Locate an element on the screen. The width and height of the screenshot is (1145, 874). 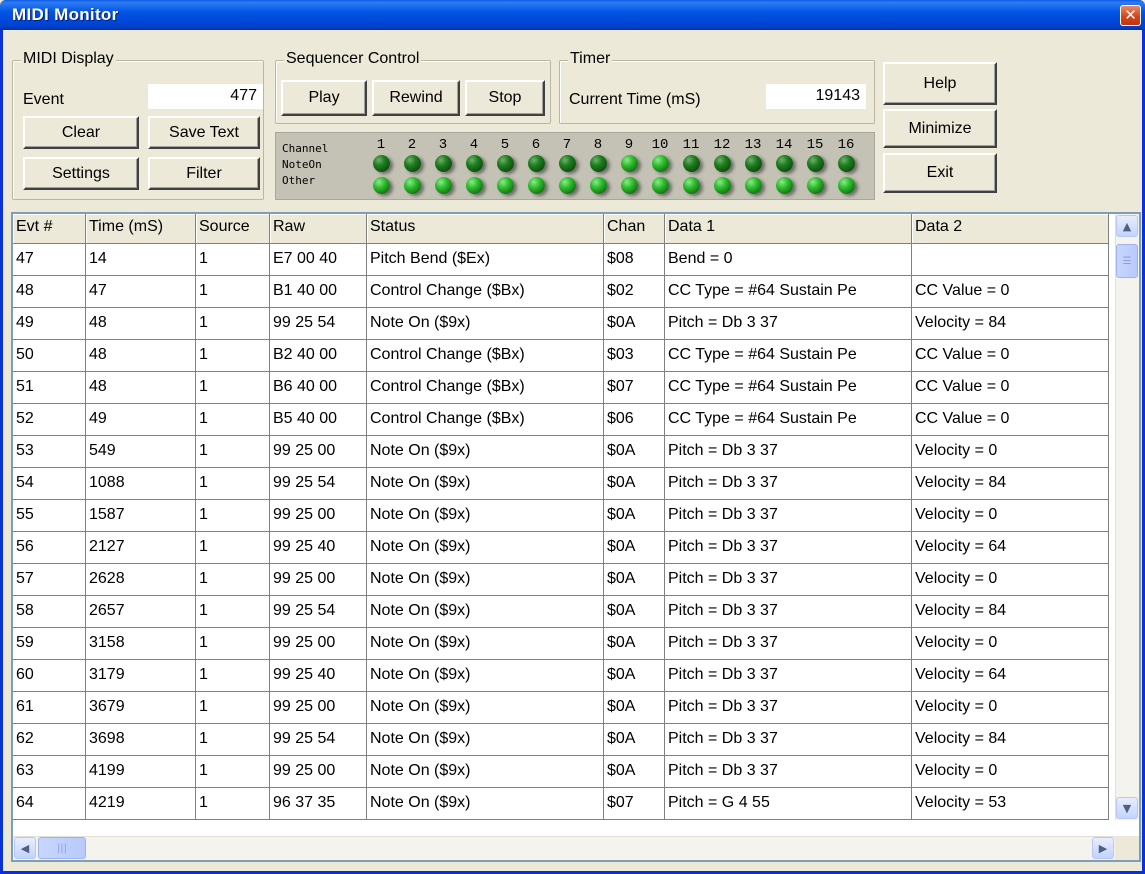
channel-number: 7 is located at coordinates (567, 145).